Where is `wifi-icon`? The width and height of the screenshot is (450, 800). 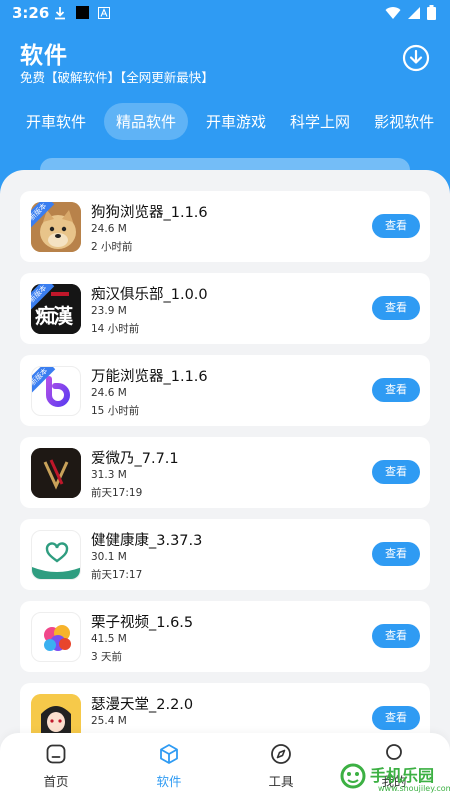
wifi-icon is located at coordinates (393, 12).